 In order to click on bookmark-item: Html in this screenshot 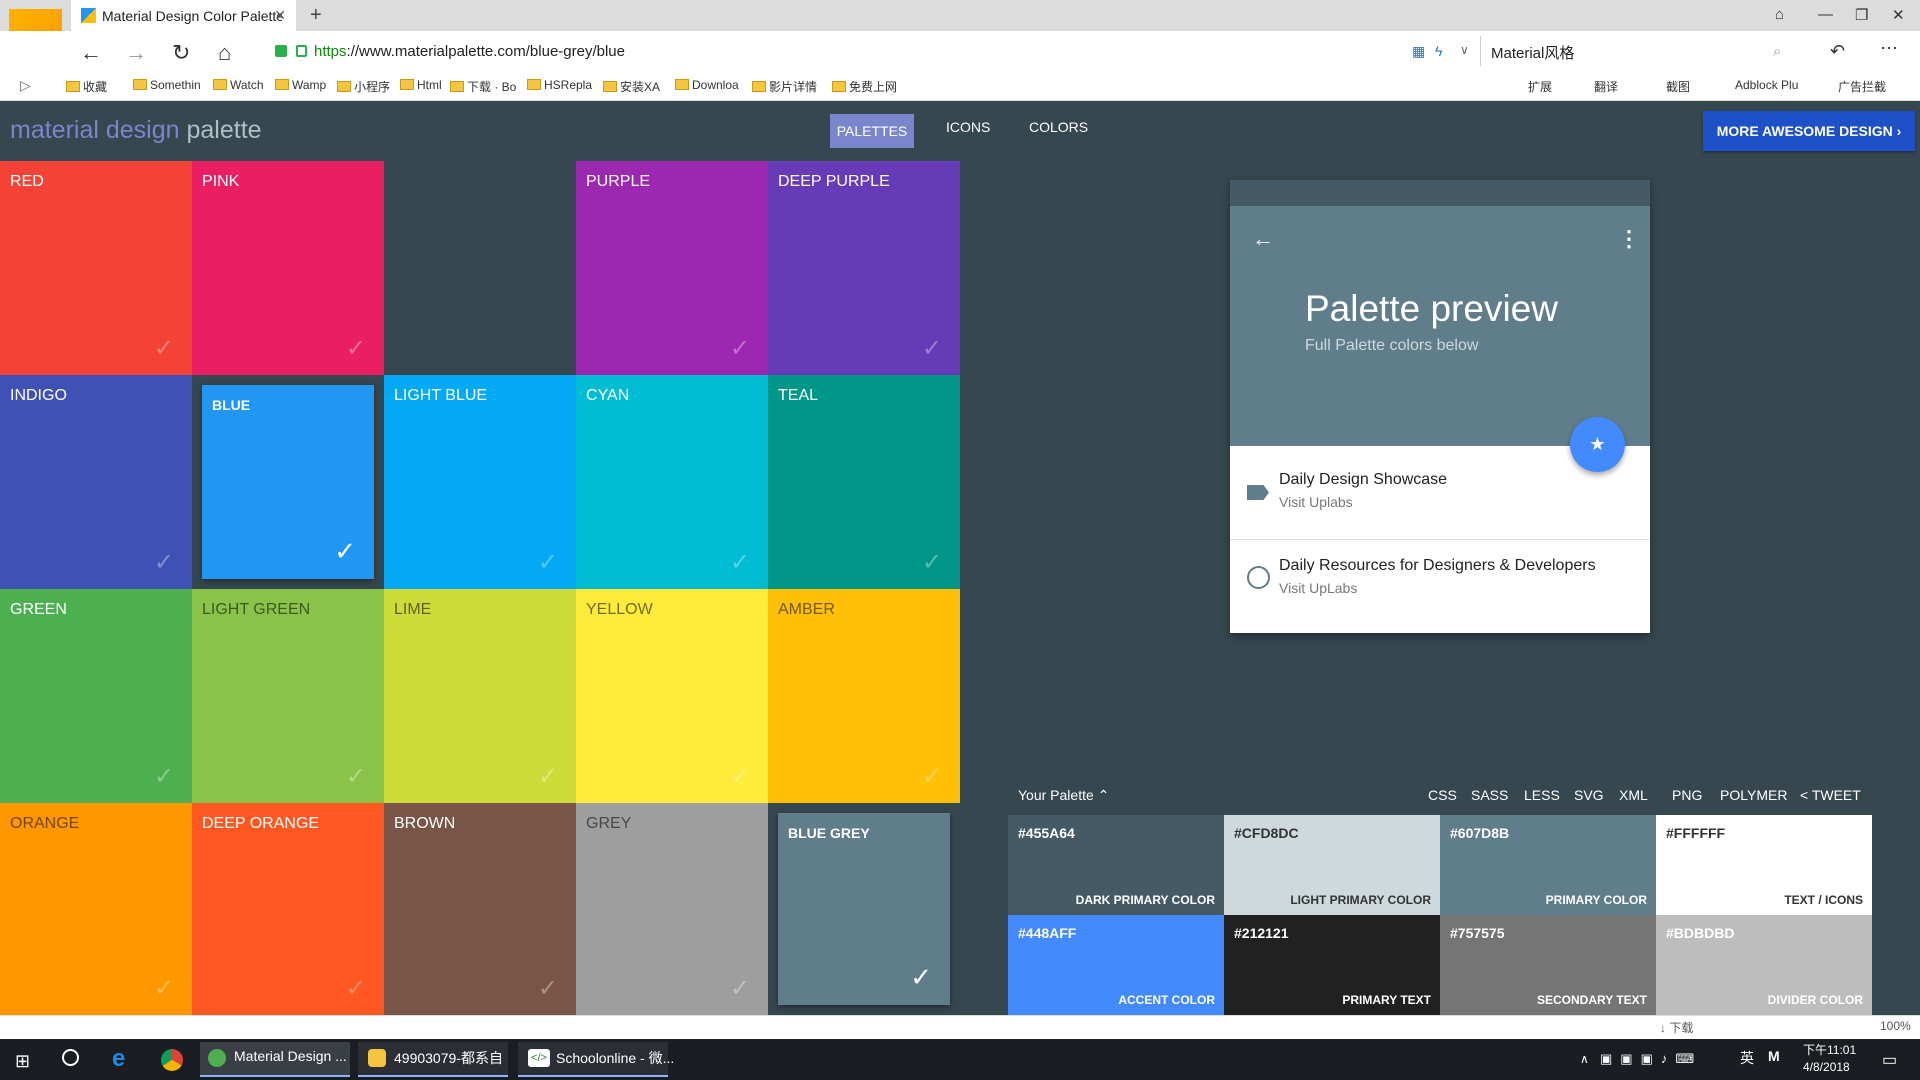, I will do `click(421, 85)`.